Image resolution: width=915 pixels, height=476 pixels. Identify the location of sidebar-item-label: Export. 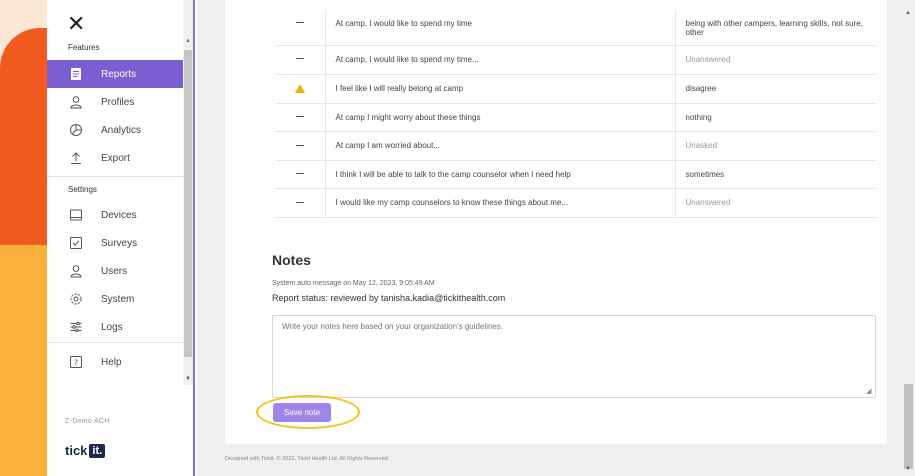
(115, 158).